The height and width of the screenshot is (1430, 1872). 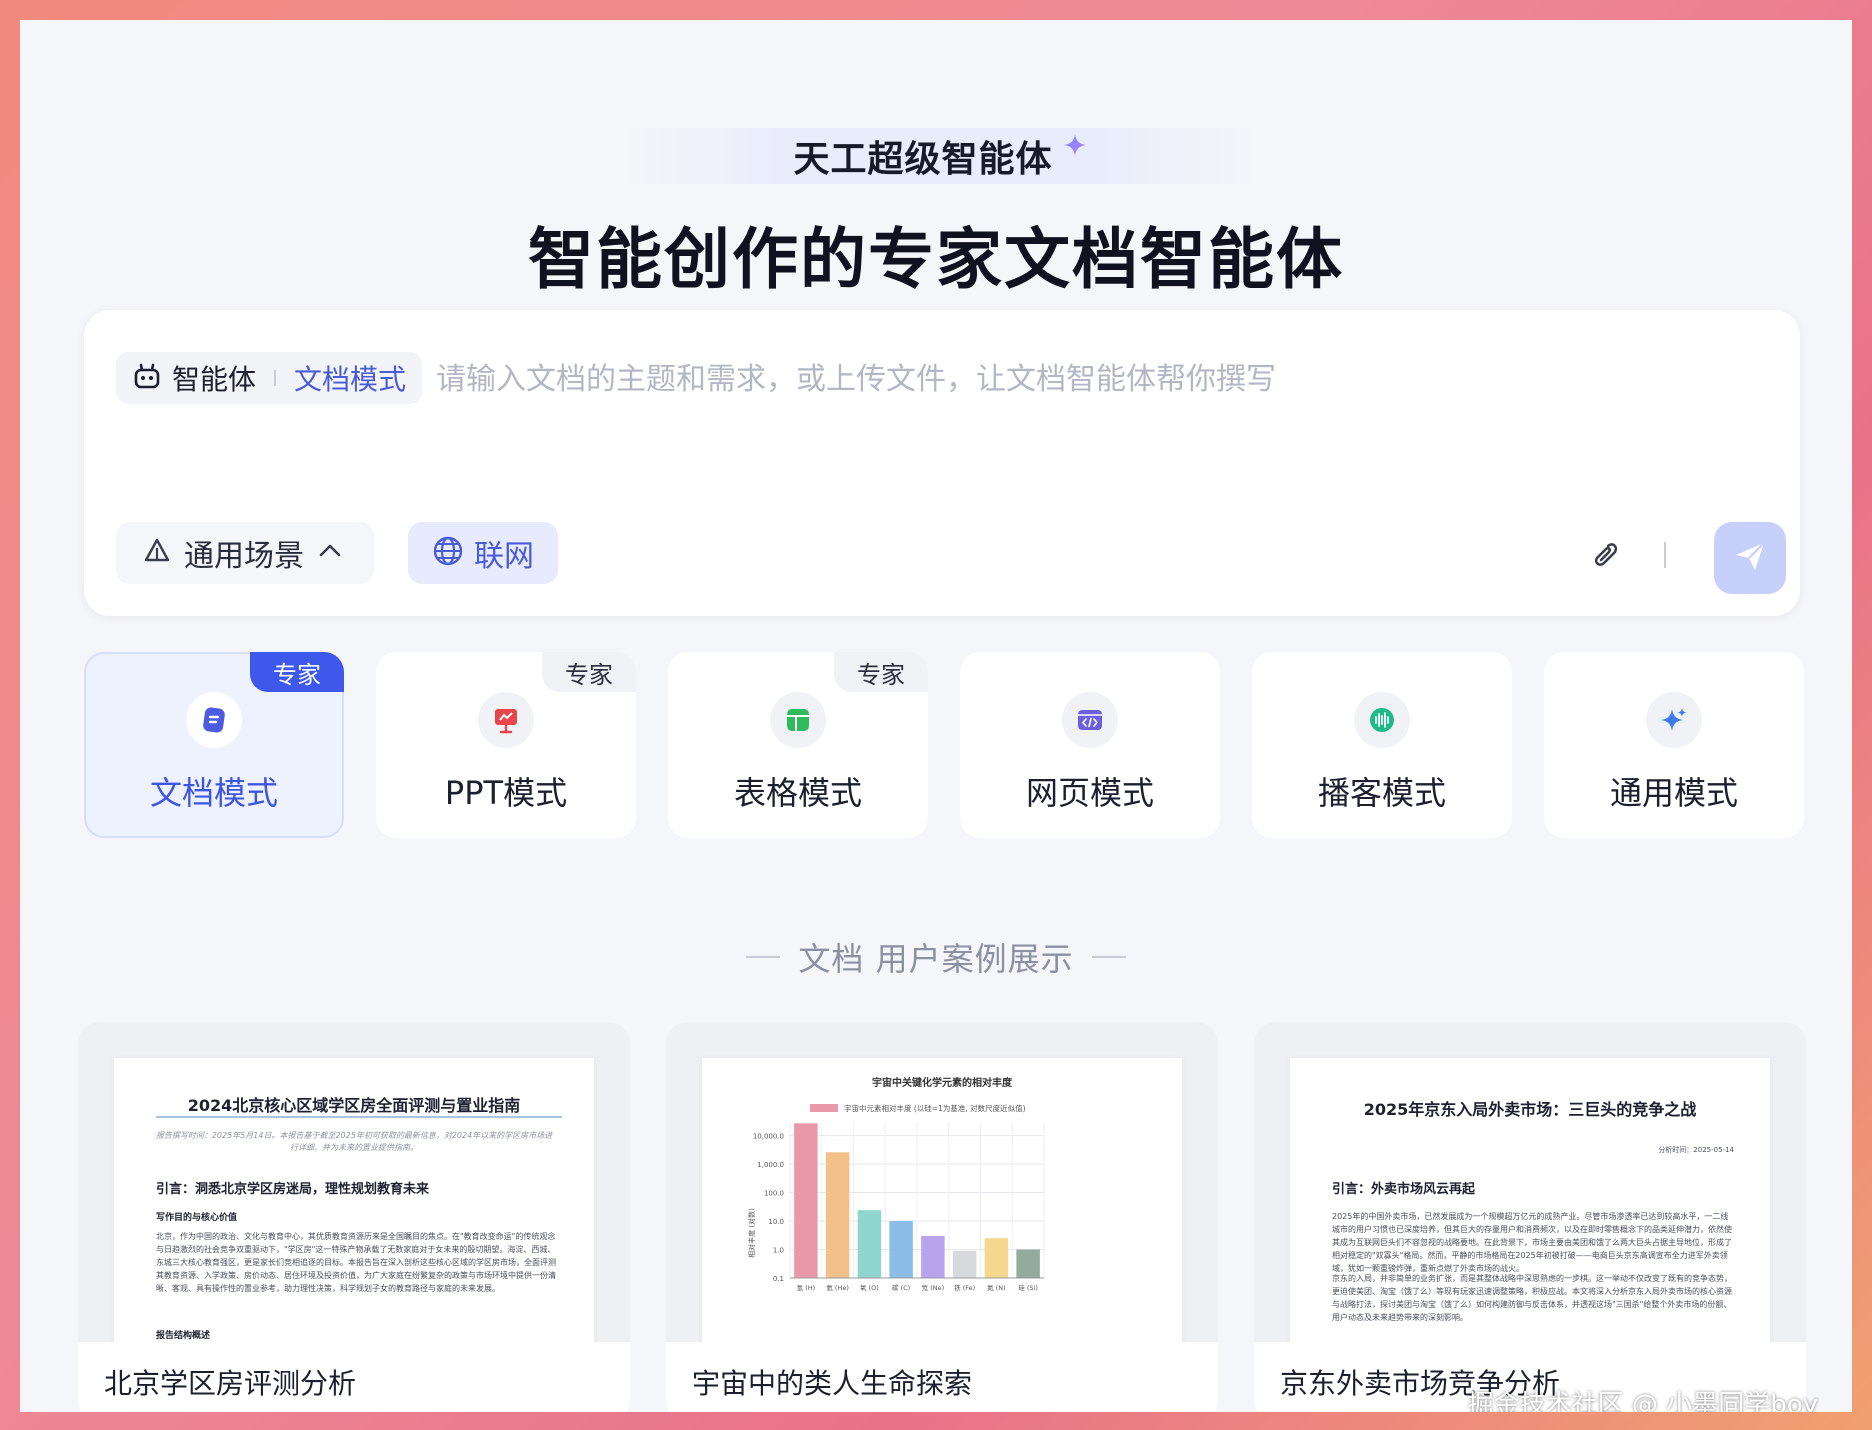 I want to click on case-section-header: 文档 用户案例展示, so click(x=936, y=957).